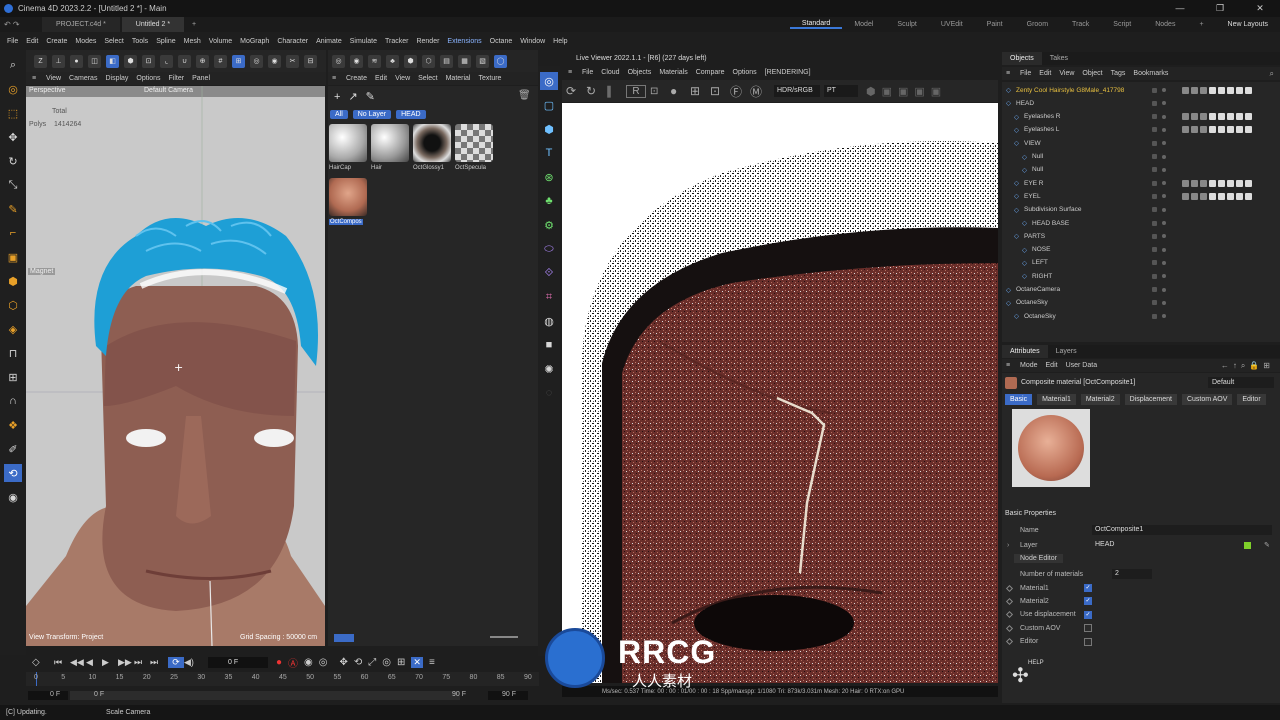  Describe the element at coordinates (797, 91) in the screenshot. I see `color-space-select: HDR/sRGB` at that location.